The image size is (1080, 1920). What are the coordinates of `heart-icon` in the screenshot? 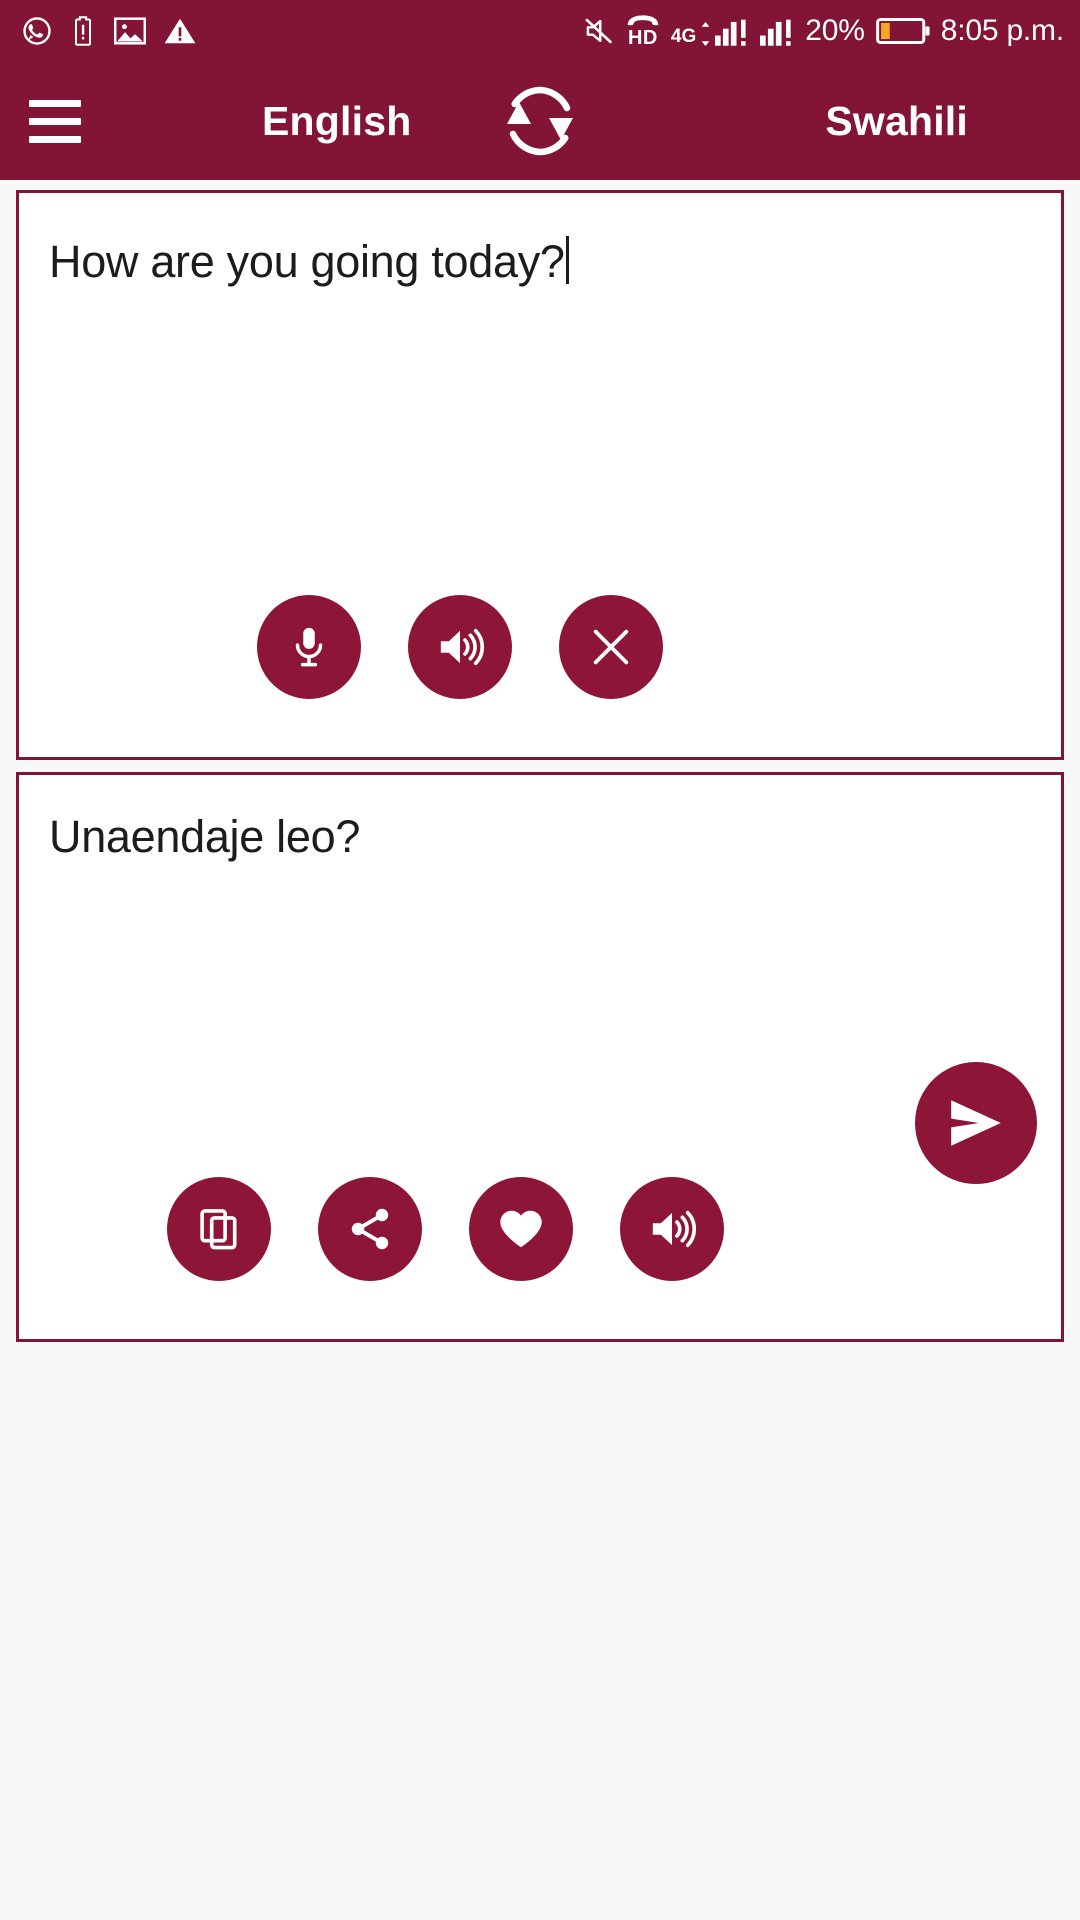 It's located at (521, 1229).